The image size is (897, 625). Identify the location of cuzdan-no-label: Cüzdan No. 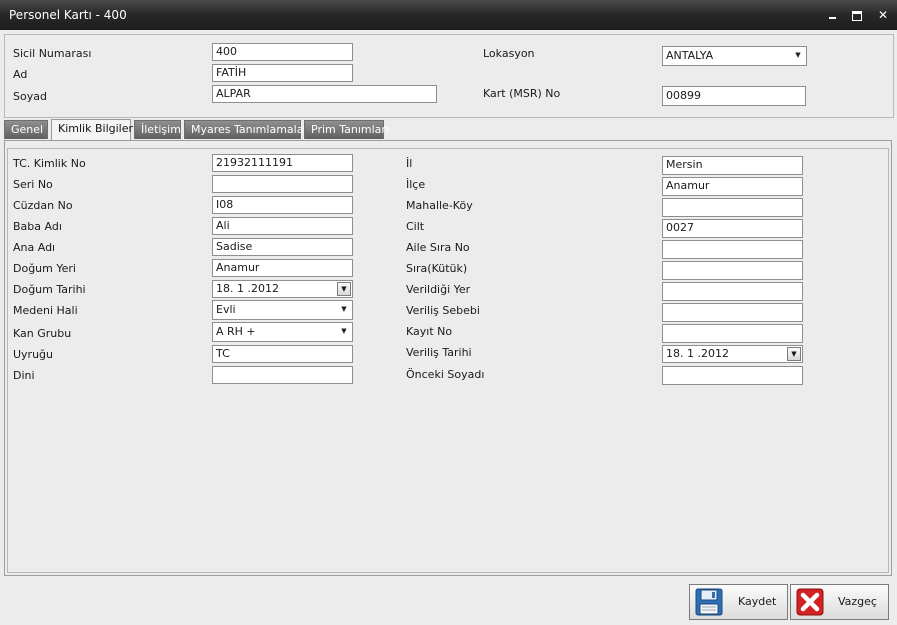
(43, 205).